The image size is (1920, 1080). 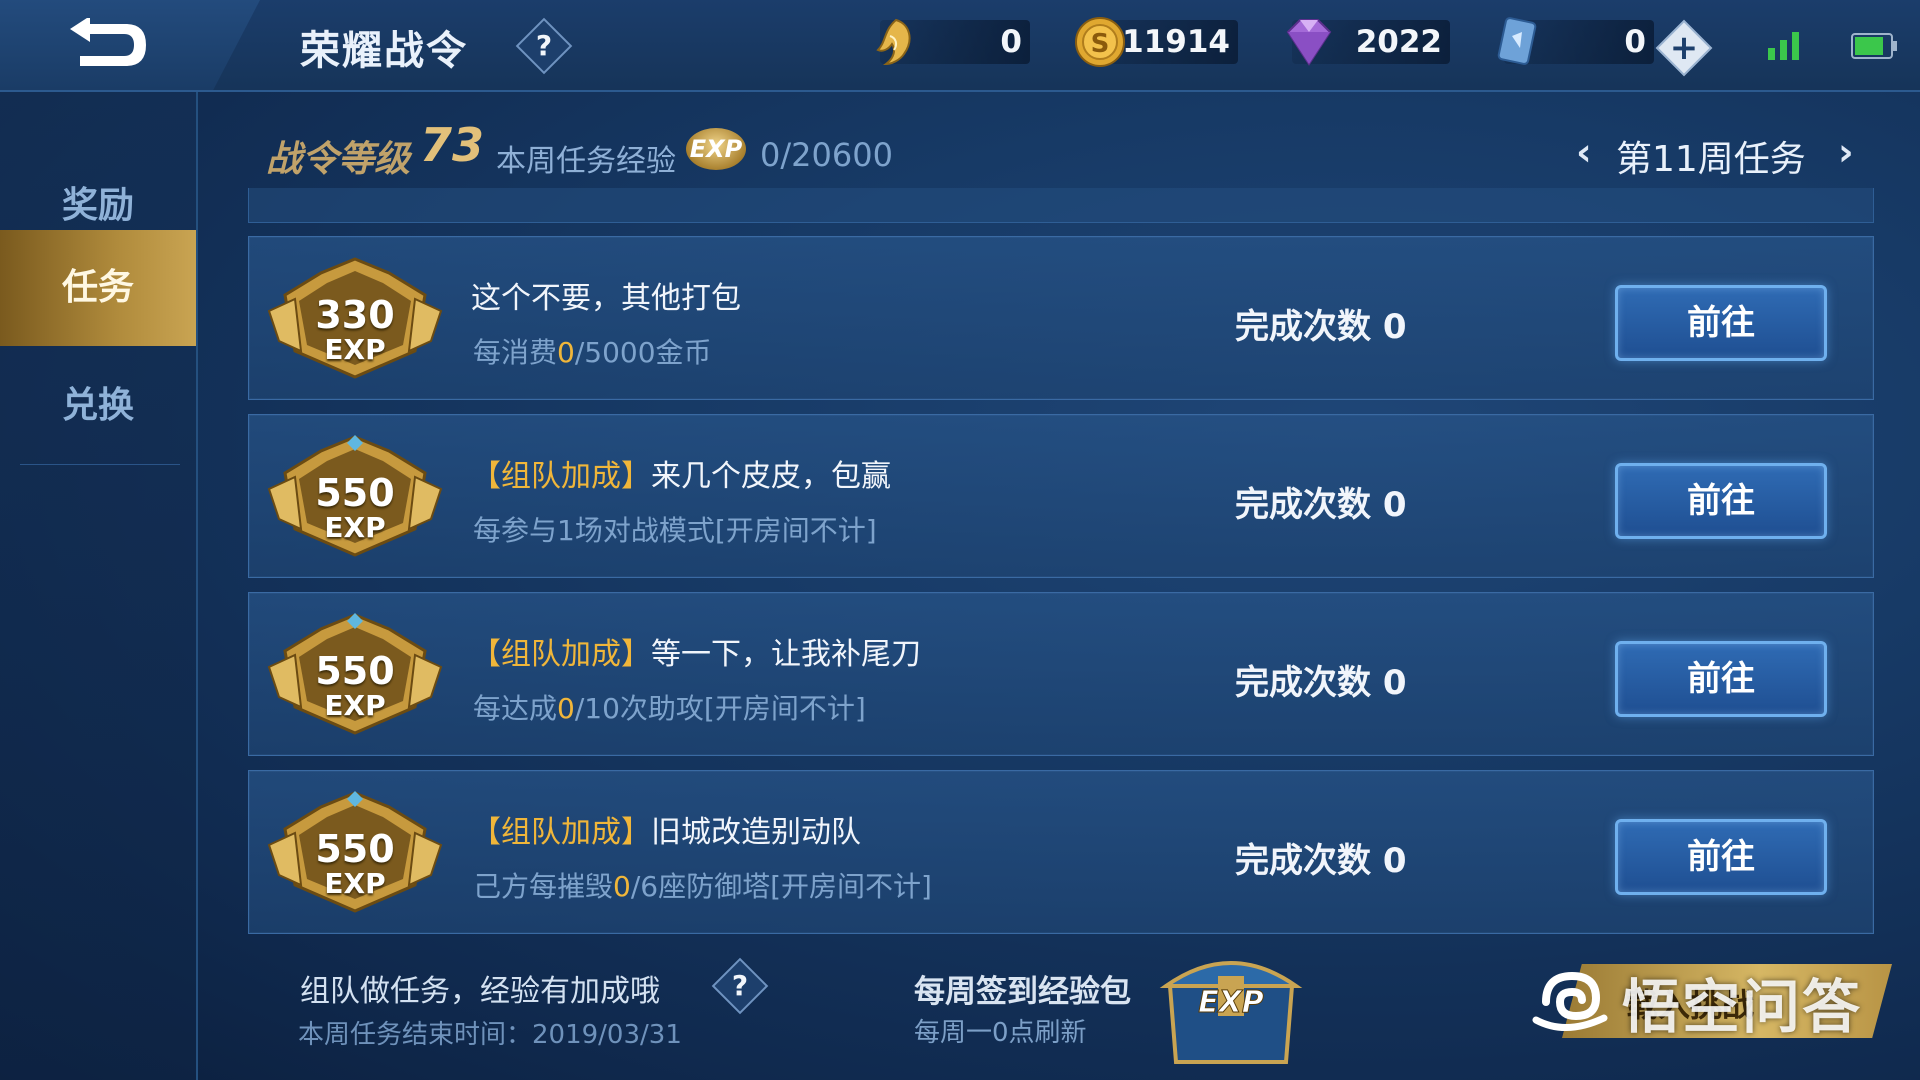 I want to click on task-description: 每达成0/10次助攻[开房间不计], so click(x=669, y=707).